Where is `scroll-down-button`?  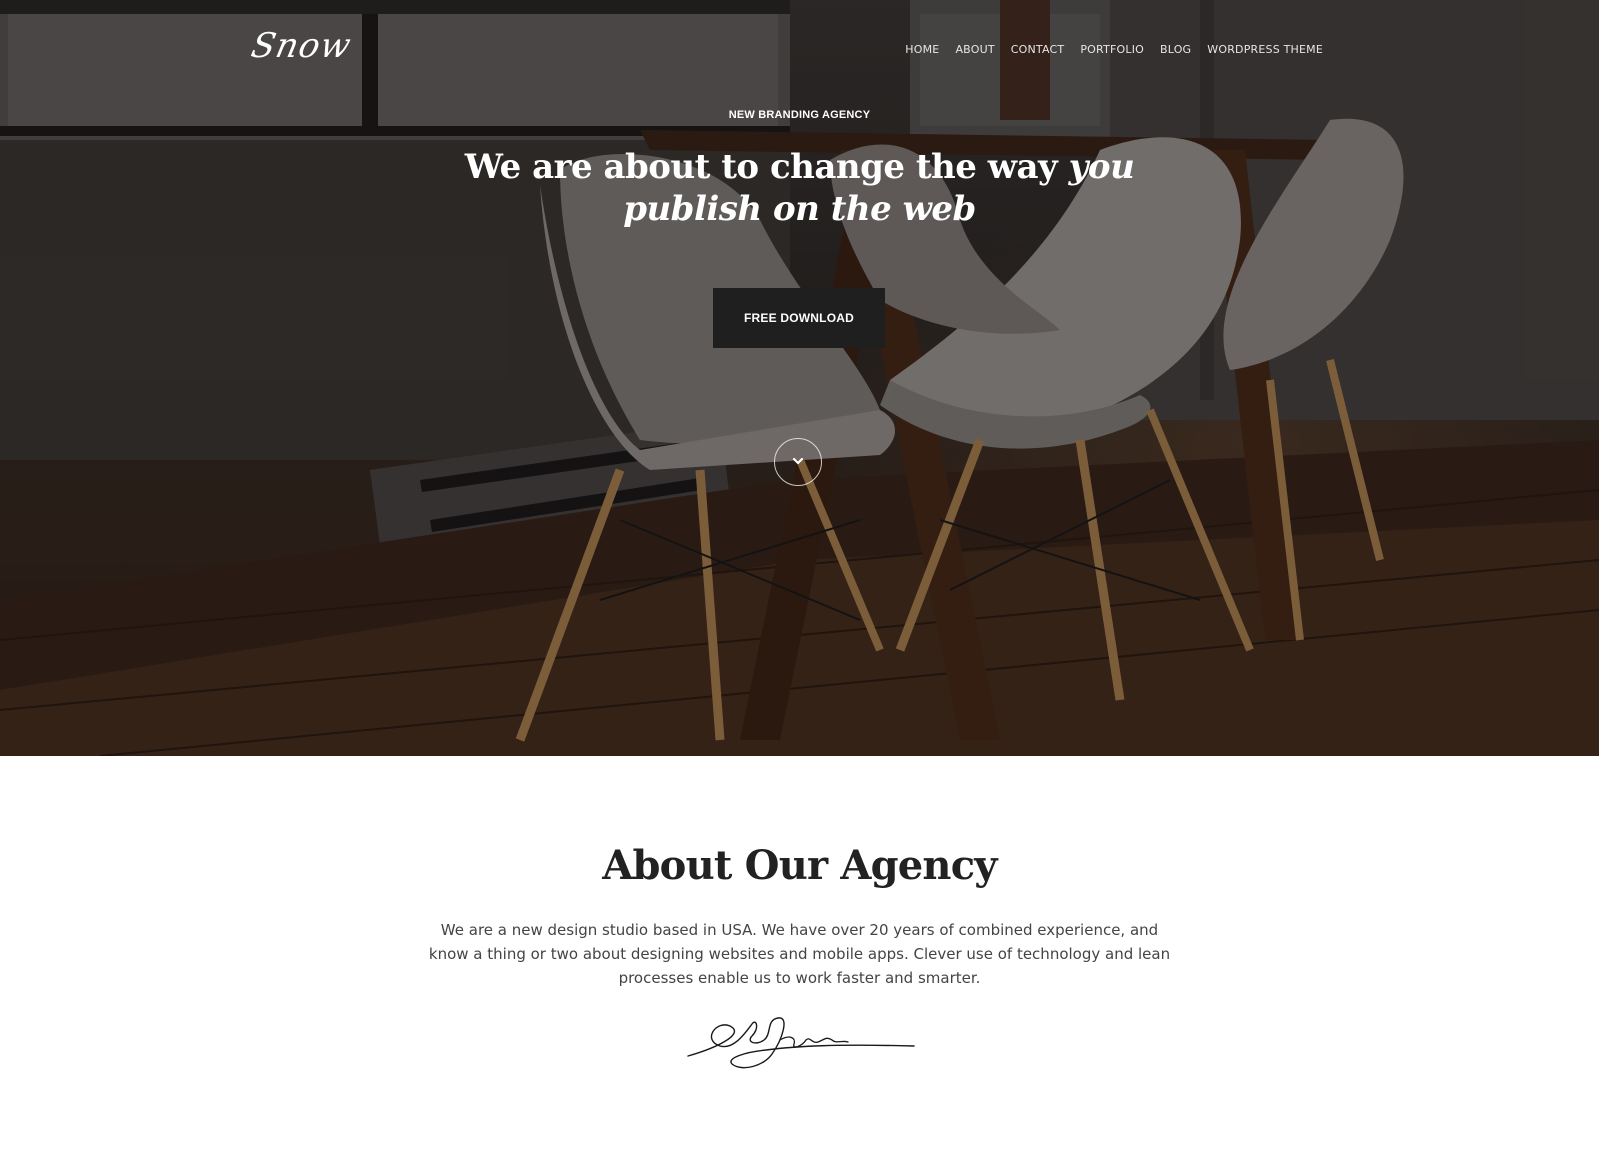 scroll-down-button is located at coordinates (798, 462).